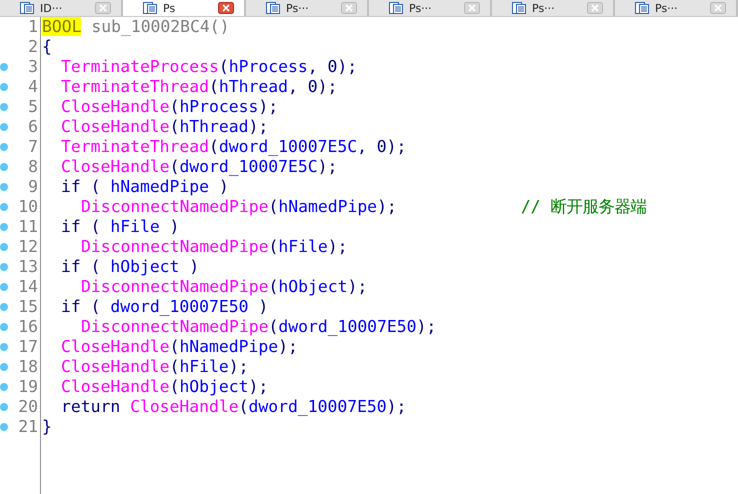  I want to click on editor-tab: ID···, so click(61, 8).